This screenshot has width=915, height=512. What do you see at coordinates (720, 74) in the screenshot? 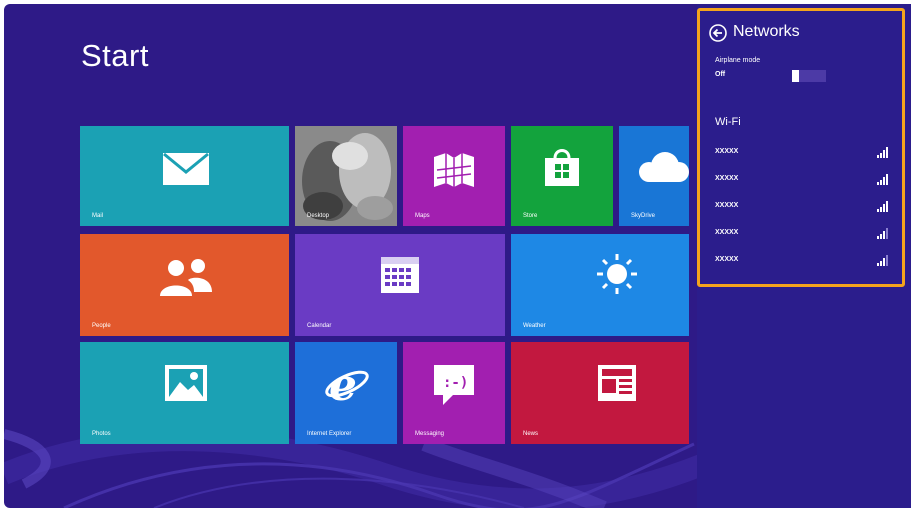
I see `airplane-mode-state: Off` at bounding box center [720, 74].